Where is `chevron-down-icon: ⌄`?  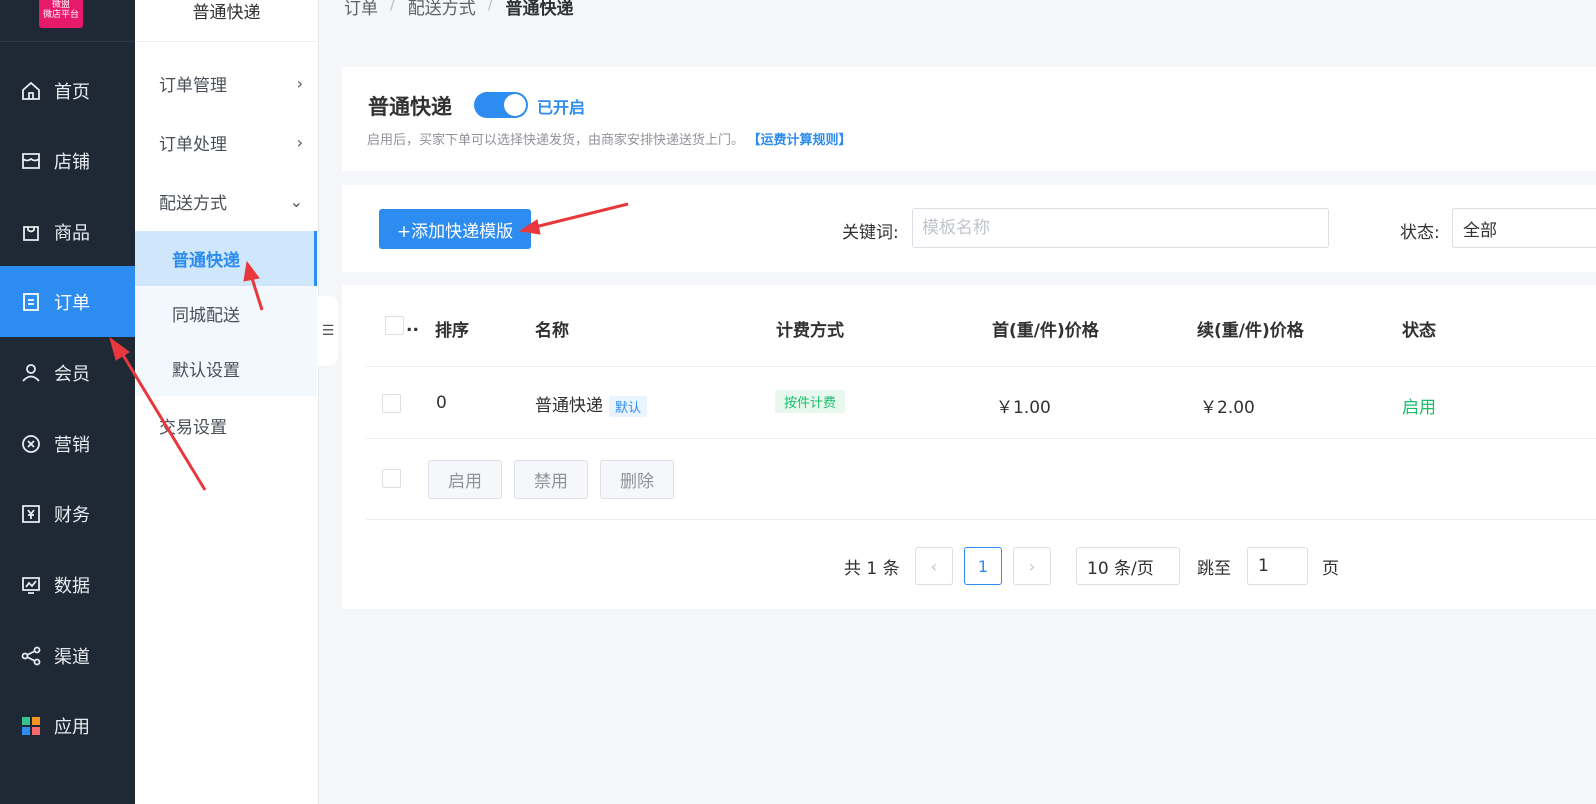 chevron-down-icon: ⌄ is located at coordinates (296, 201).